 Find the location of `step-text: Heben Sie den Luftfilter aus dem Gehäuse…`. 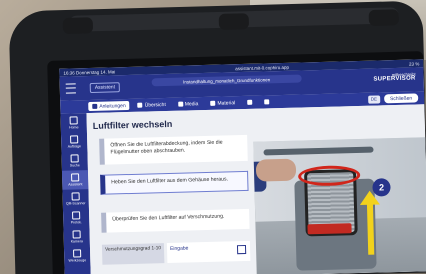

step-text: Heben Sie den Luftfilter aus dem Gehäuse… is located at coordinates (170, 181).